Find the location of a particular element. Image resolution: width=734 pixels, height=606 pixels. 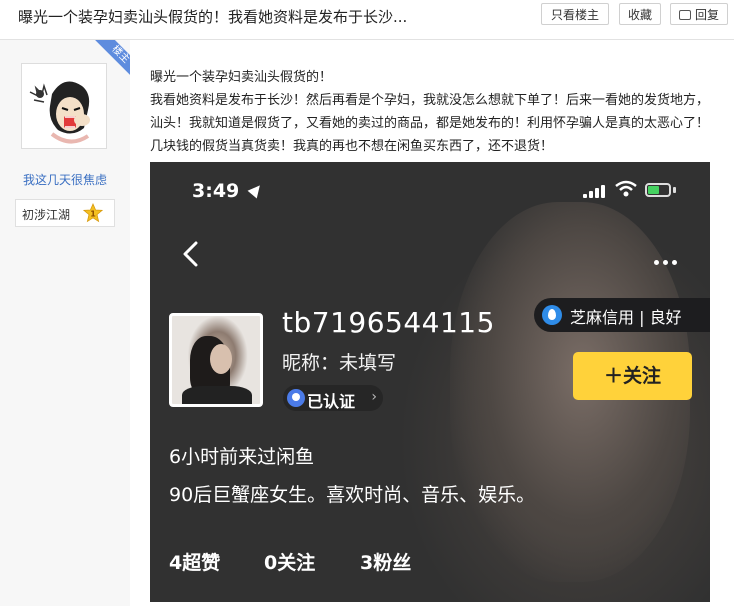

author-username: 我这几天很焦虑 is located at coordinates (65, 179).